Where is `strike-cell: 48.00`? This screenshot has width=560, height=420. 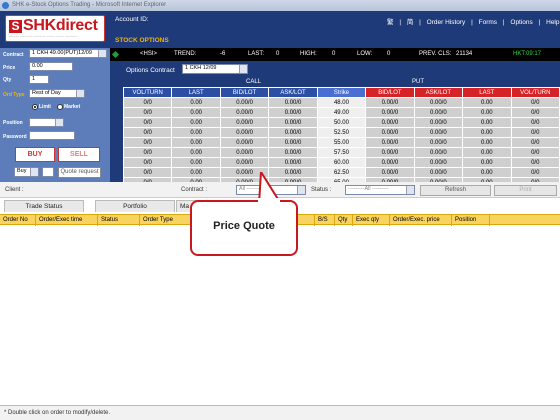 strike-cell: 48.00 is located at coordinates (341, 102).